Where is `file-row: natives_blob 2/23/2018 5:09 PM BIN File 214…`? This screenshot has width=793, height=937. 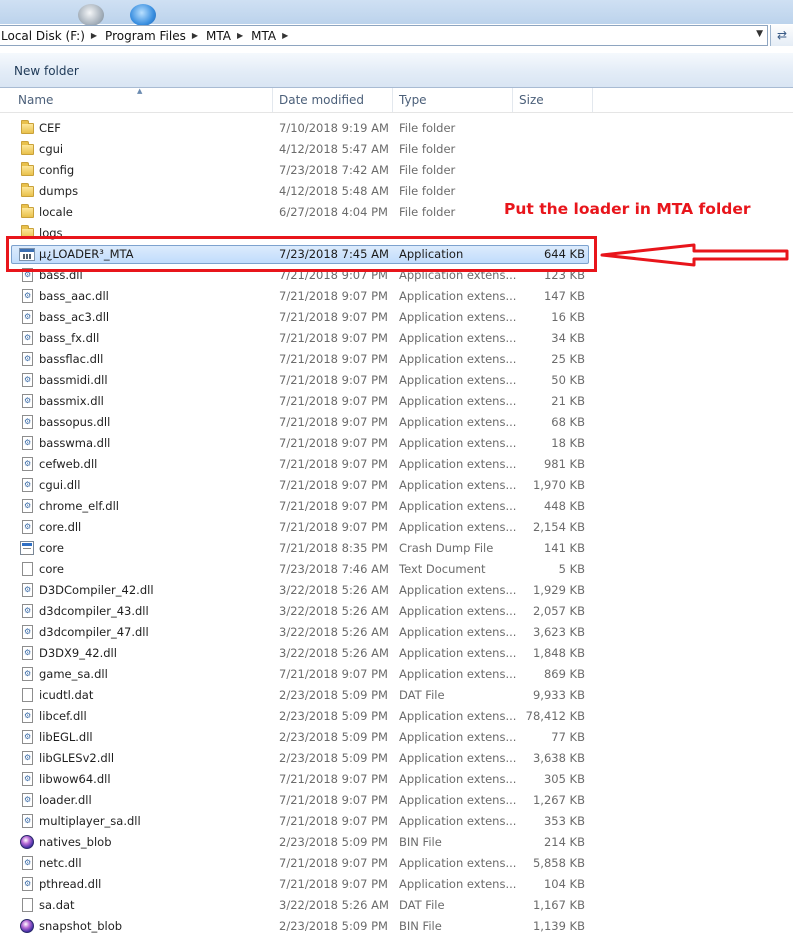 file-row: natives_blob 2/23/2018 5:09 PM BIN File 214… is located at coordinates (396, 842).